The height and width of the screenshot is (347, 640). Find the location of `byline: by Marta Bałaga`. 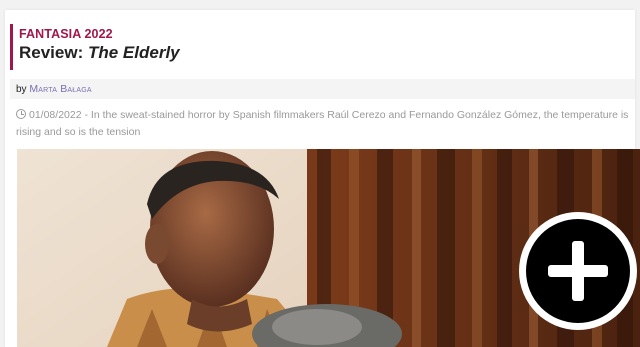

byline: by Marta Bałaga is located at coordinates (322, 89).